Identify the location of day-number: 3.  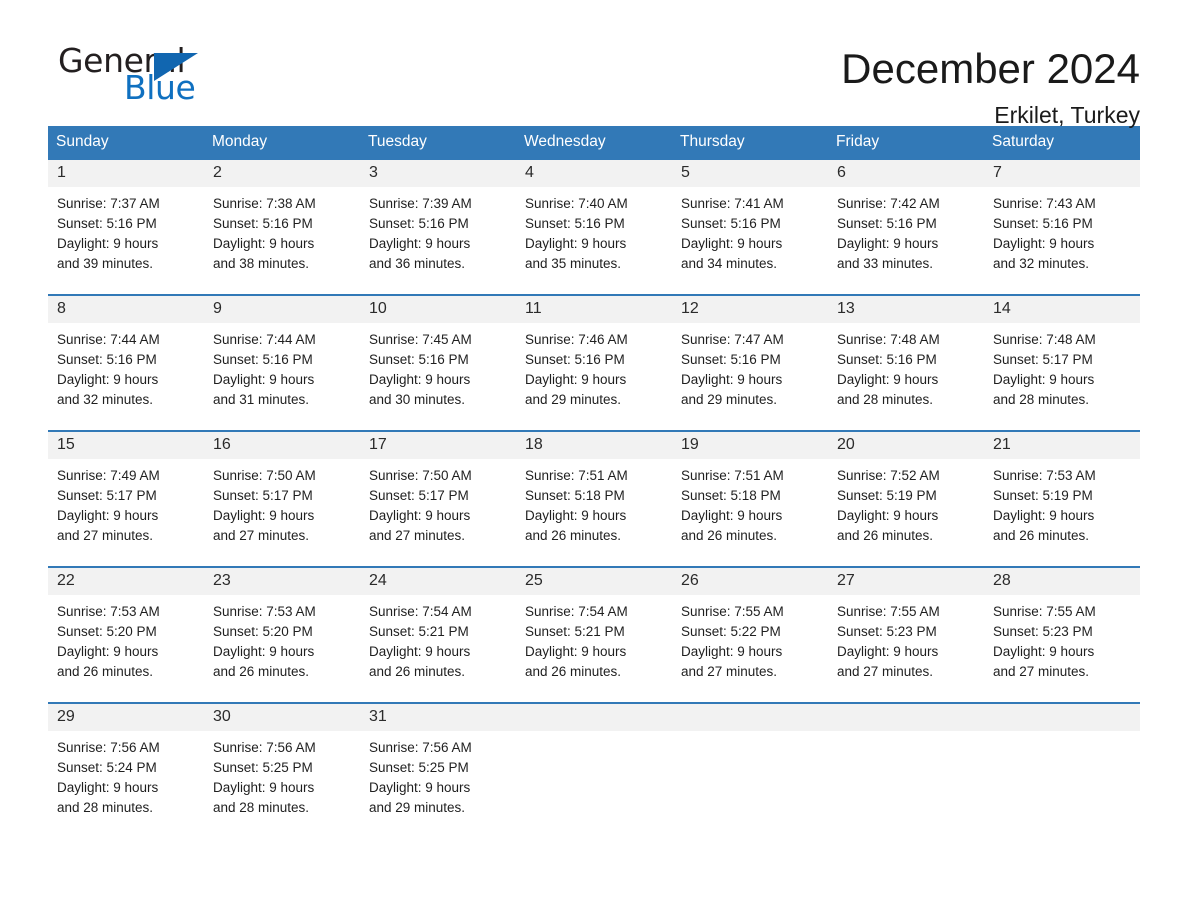
(438, 173).